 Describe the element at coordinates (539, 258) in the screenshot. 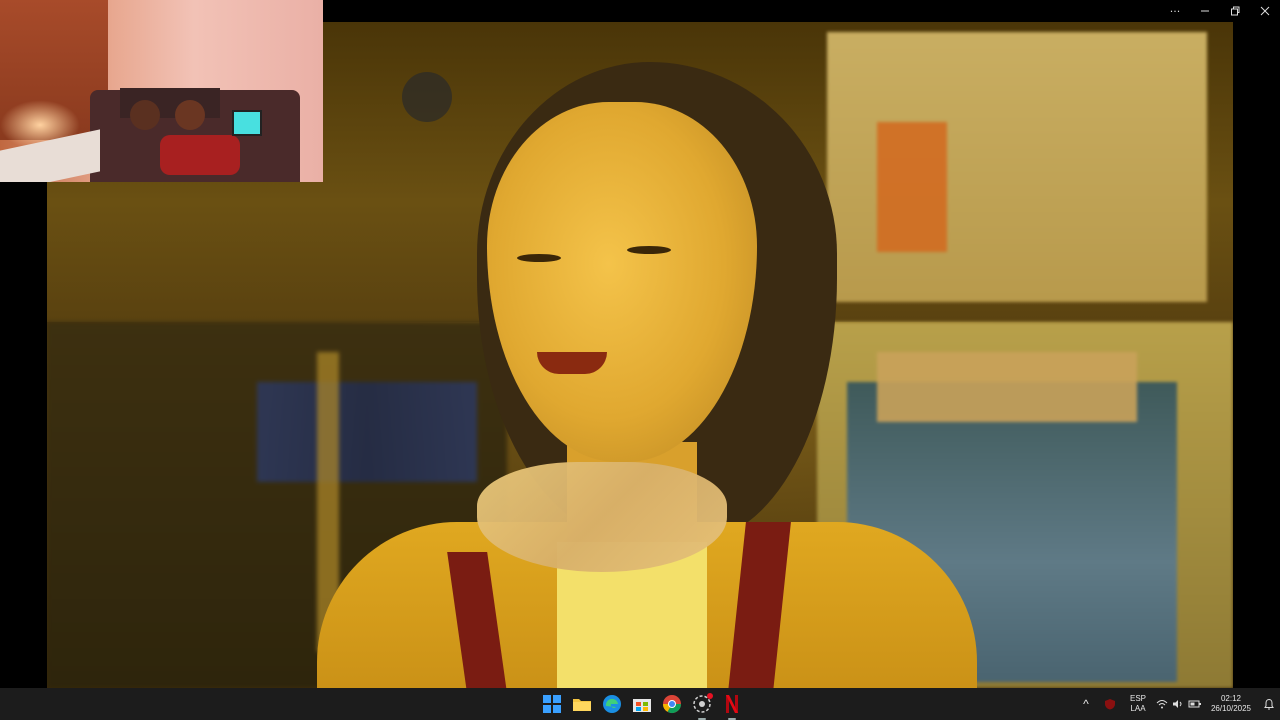

I see `person-eye-left` at that location.